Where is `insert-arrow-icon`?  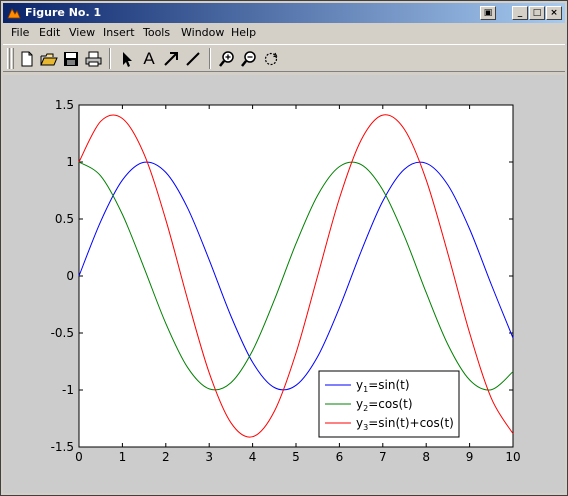
insert-arrow-icon is located at coordinates (171, 59).